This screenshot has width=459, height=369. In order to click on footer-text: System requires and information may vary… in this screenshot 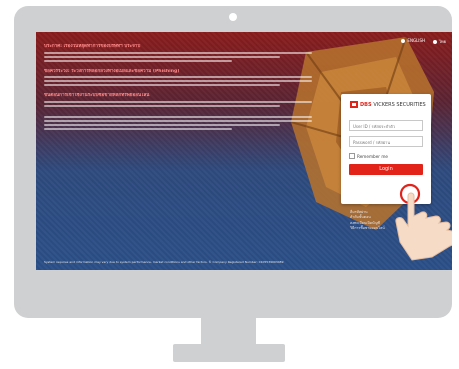, I will do `click(164, 262)`.